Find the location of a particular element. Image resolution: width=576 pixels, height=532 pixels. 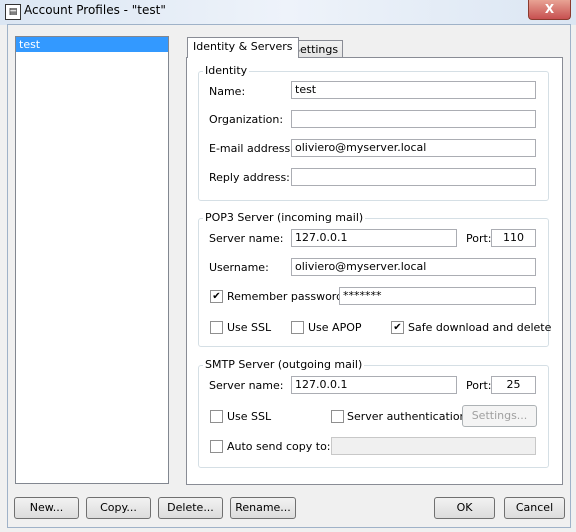

app-icon: ▤ is located at coordinates (13, 12).